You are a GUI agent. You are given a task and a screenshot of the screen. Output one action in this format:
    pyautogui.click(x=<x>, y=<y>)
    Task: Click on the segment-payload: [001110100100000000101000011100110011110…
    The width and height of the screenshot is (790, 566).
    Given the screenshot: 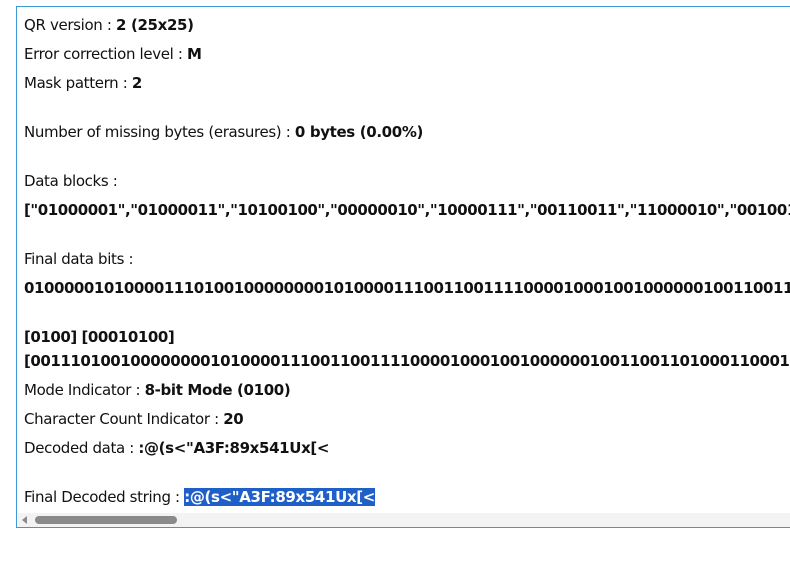 What is the action you would take?
    pyautogui.click(x=407, y=361)
    